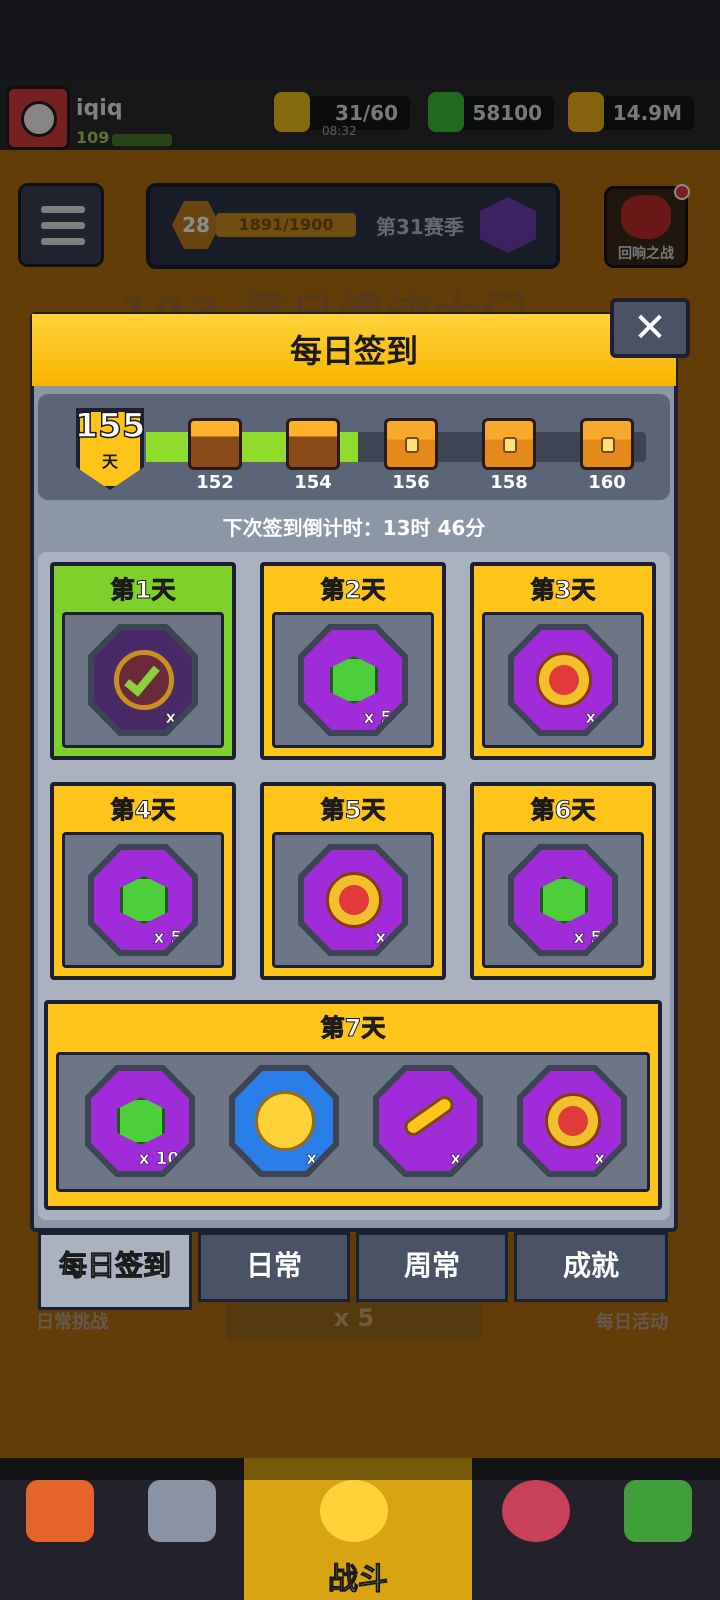 Image resolution: width=720 pixels, height=1600 pixels. I want to click on key-icon, so click(429, 1116).